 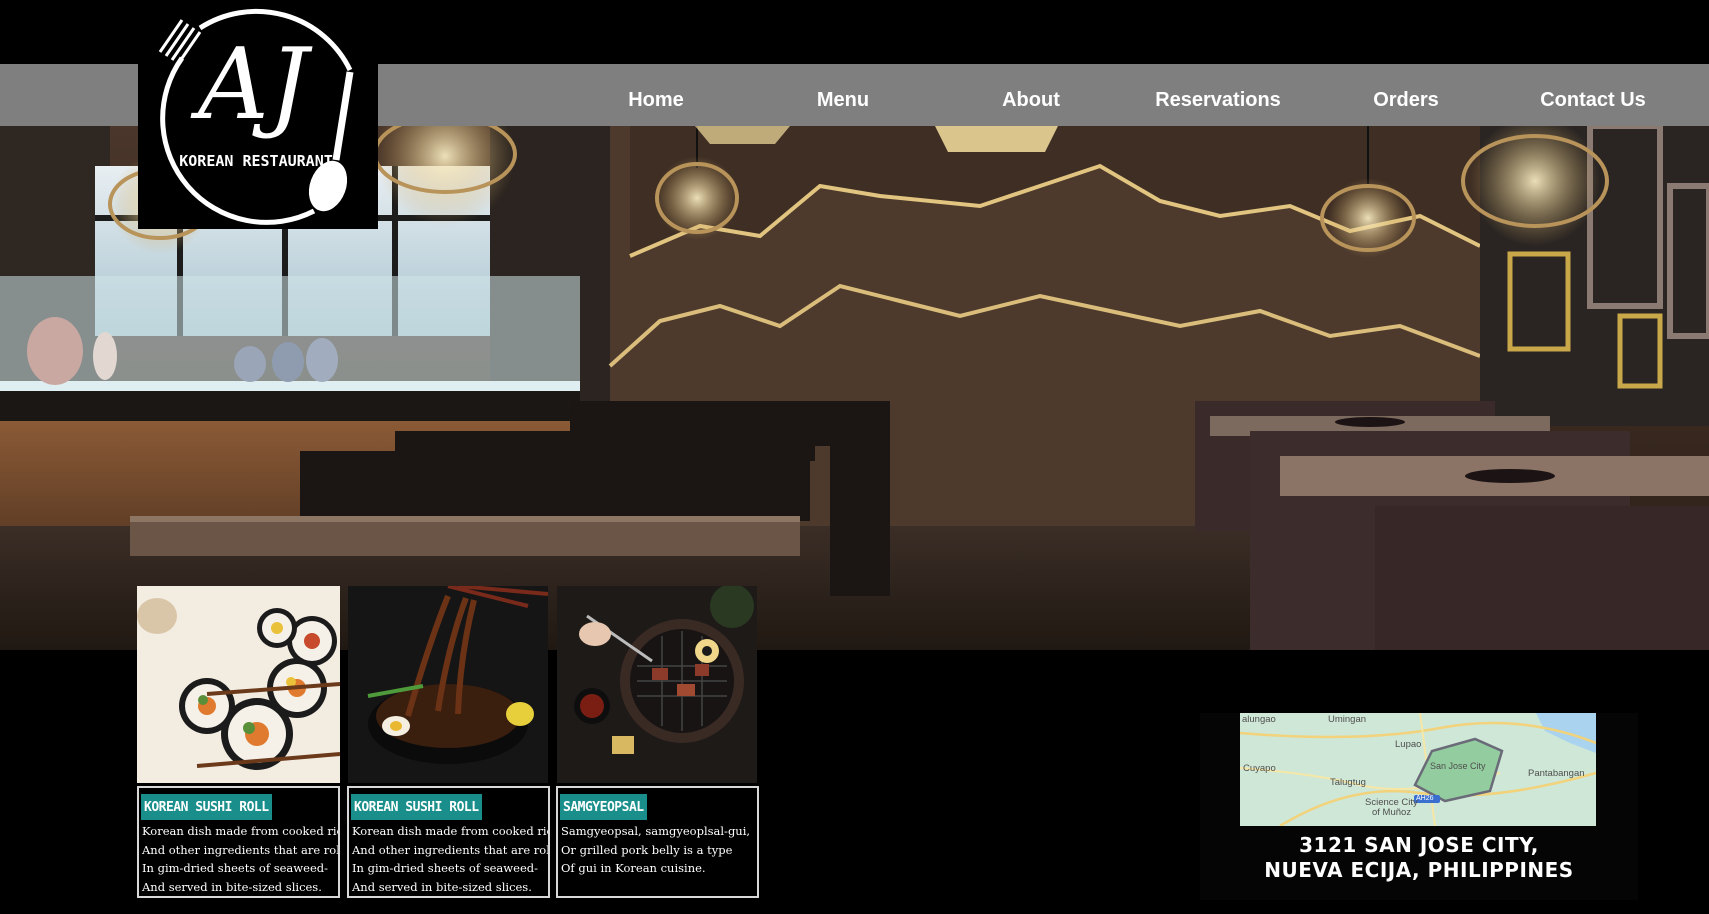 I want to click on map-road-label: AH26, so click(x=1425, y=798).